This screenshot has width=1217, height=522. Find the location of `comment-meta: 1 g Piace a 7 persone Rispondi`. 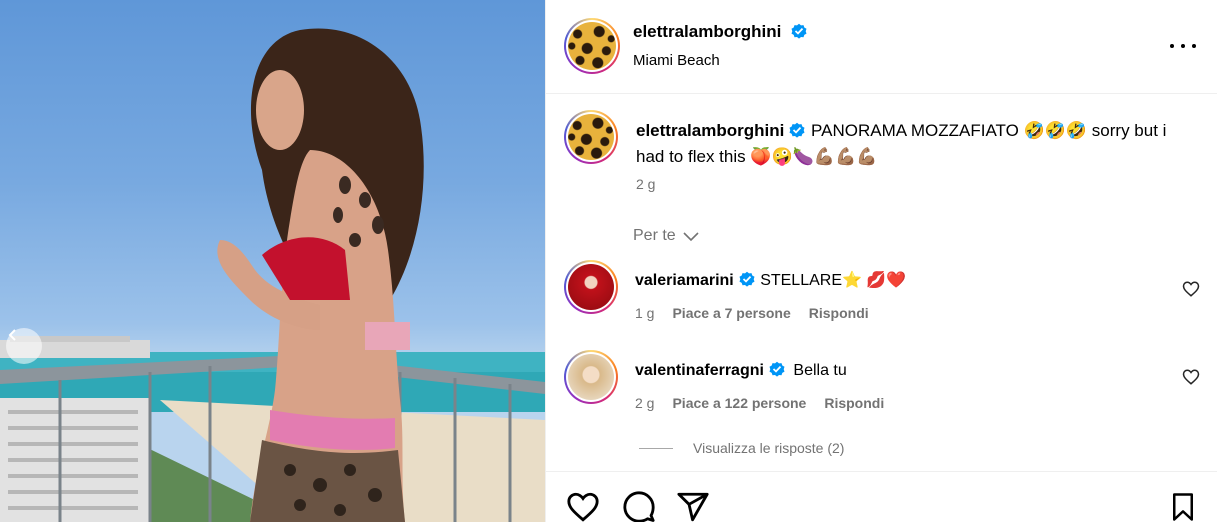

comment-meta: 1 g Piace a 7 persone Rispondi is located at coordinates (752, 313).